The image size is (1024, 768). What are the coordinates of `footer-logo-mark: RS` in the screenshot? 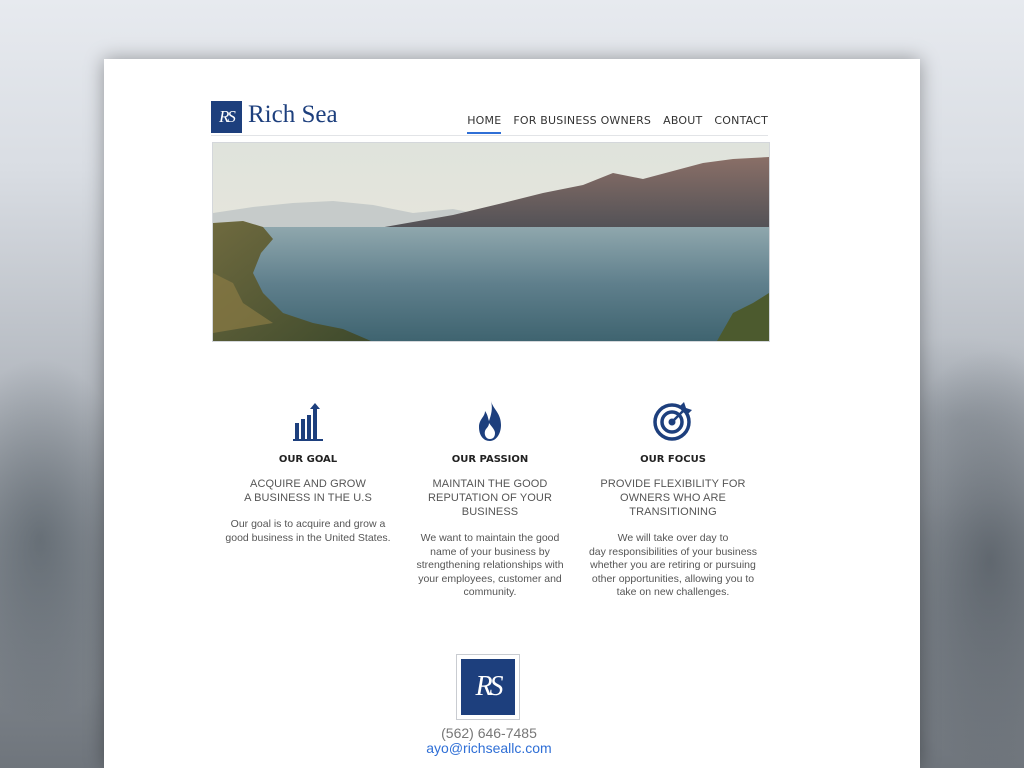 It's located at (488, 687).